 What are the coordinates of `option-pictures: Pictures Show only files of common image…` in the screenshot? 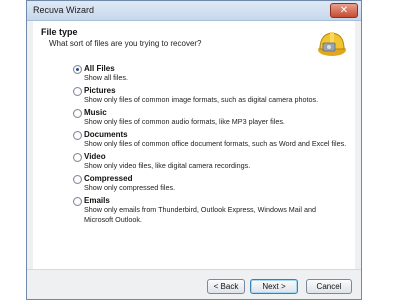 It's located at (210, 97).